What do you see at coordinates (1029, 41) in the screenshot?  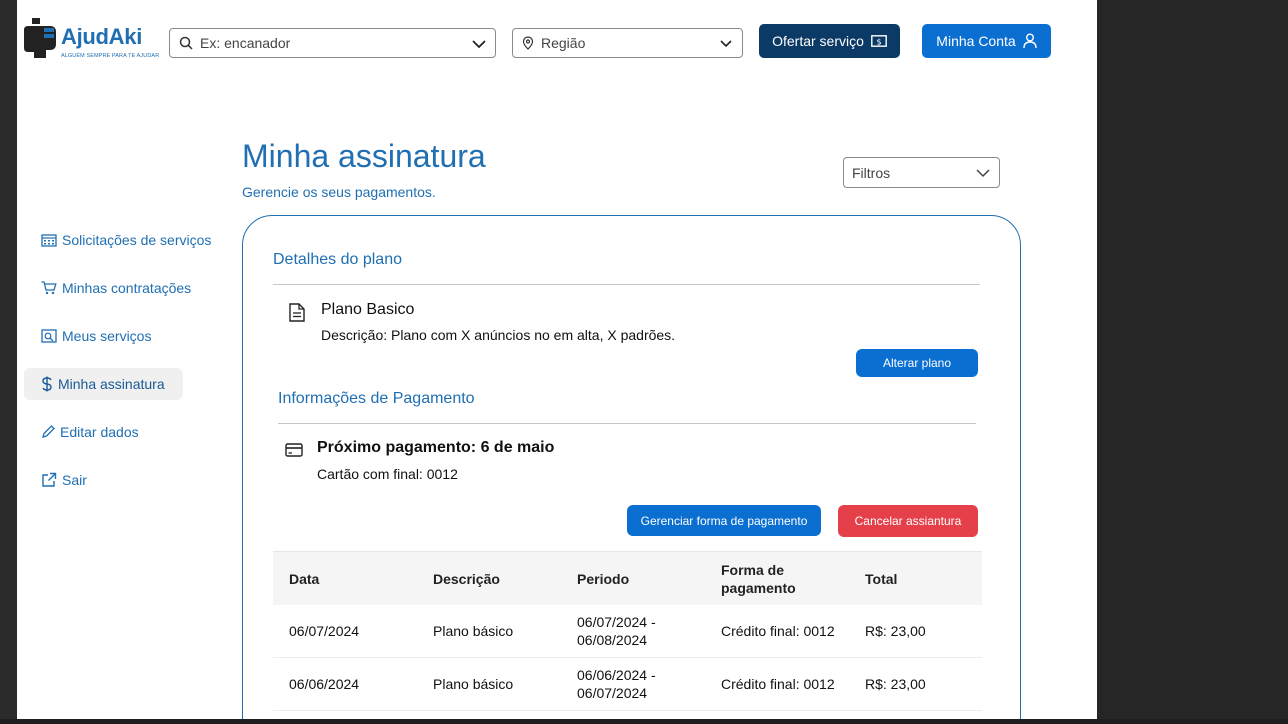 I see `user-icon` at bounding box center [1029, 41].